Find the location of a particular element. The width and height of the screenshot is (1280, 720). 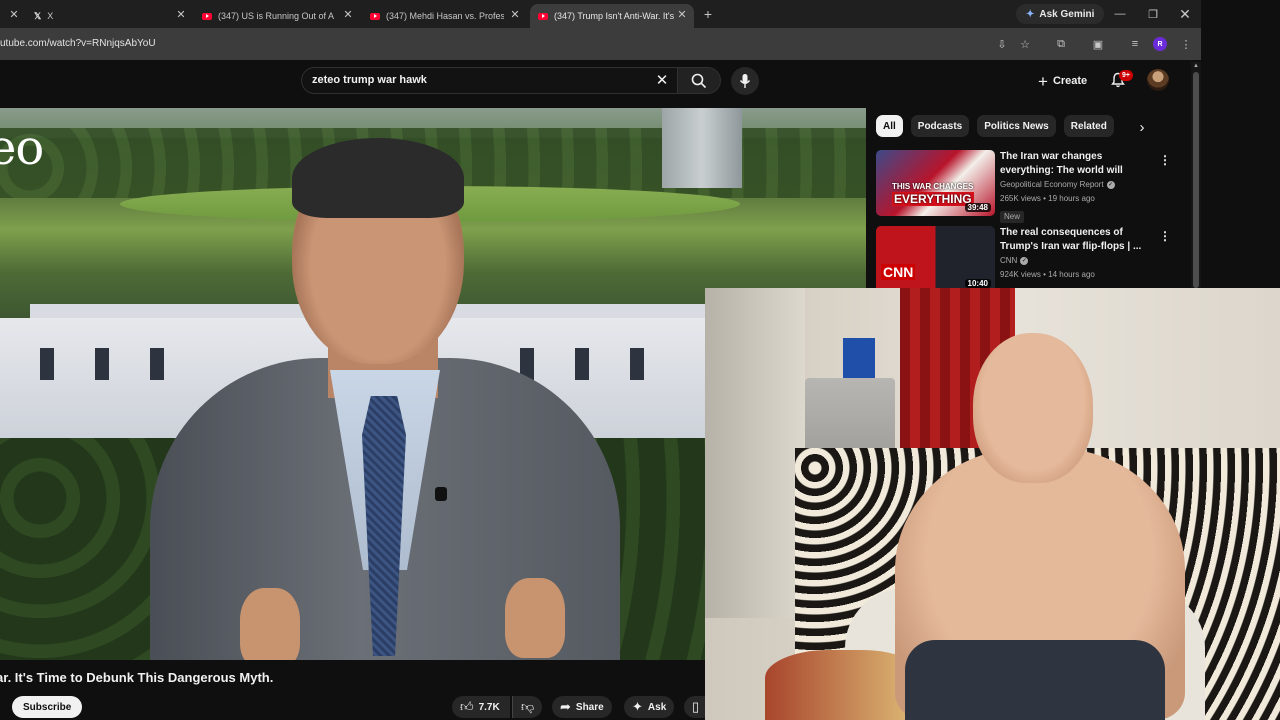

tab-title: X is located at coordinates (50, 16).